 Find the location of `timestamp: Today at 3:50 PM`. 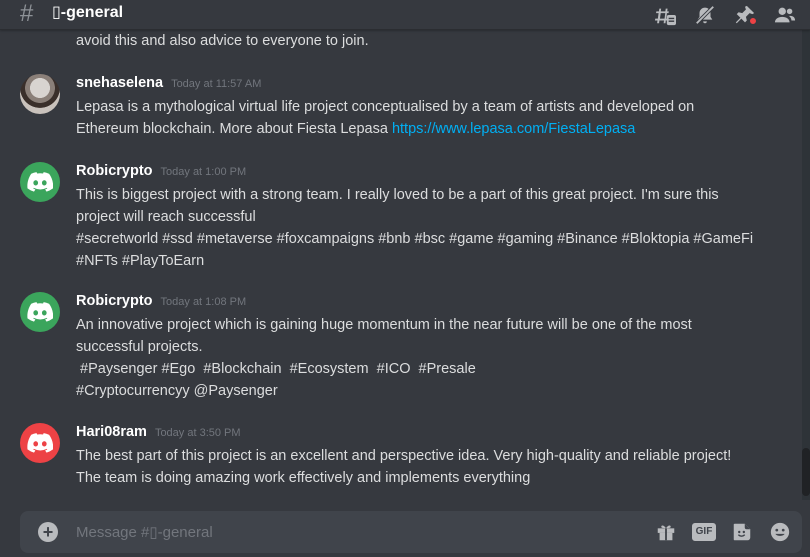

timestamp: Today at 3:50 PM is located at coordinates (197, 433).